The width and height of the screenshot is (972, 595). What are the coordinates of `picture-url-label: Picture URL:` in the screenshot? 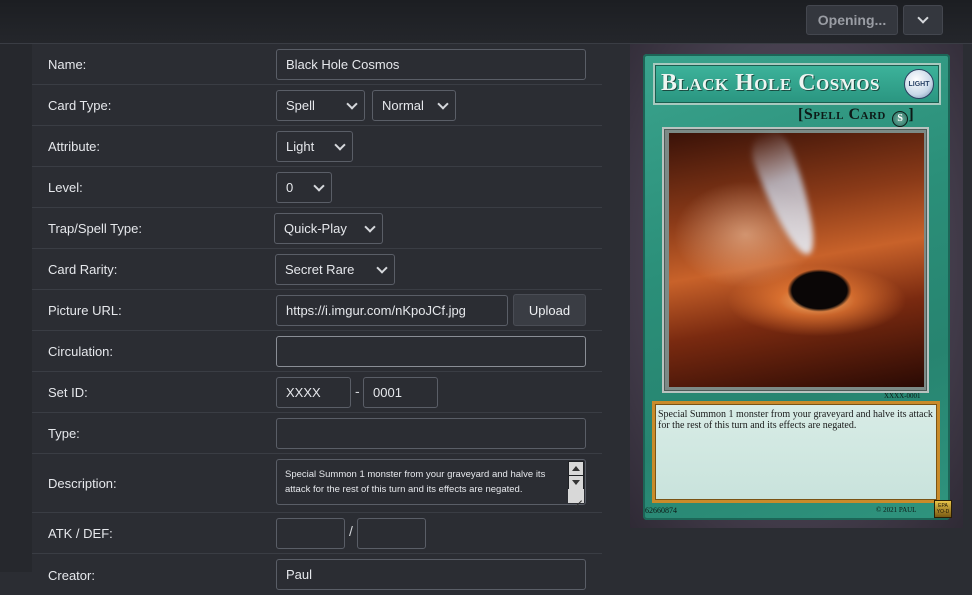 It's located at (85, 310).